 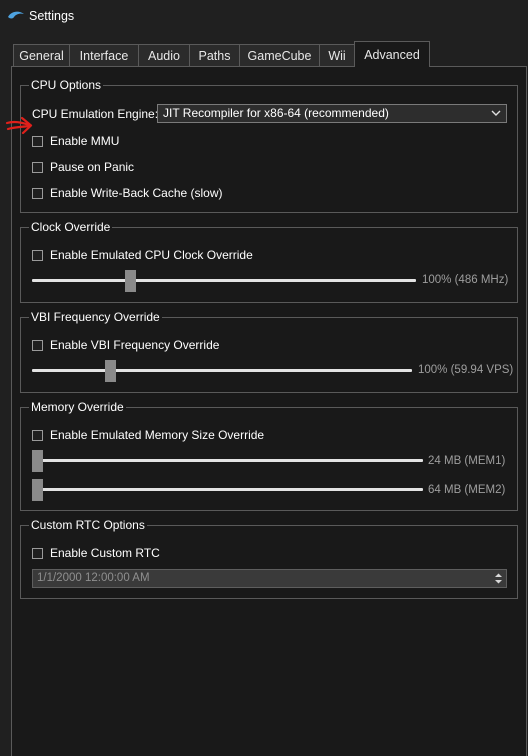 I want to click on rtc-datetime-value: 1/1/2000 12:00:00 AM, so click(x=93, y=578).